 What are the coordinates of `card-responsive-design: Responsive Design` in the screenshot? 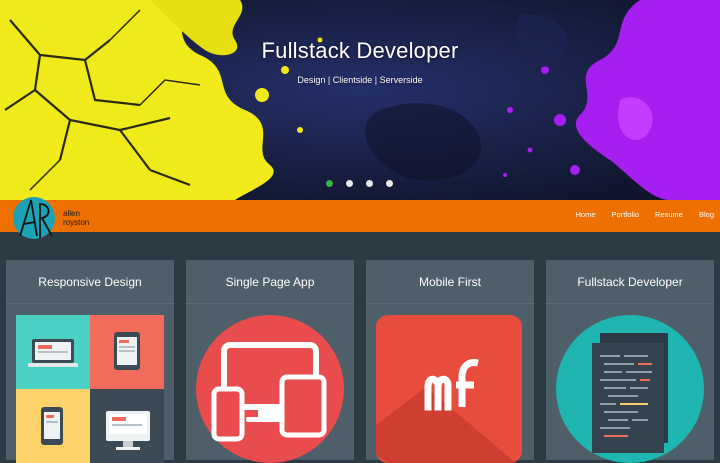 It's located at (90, 361).